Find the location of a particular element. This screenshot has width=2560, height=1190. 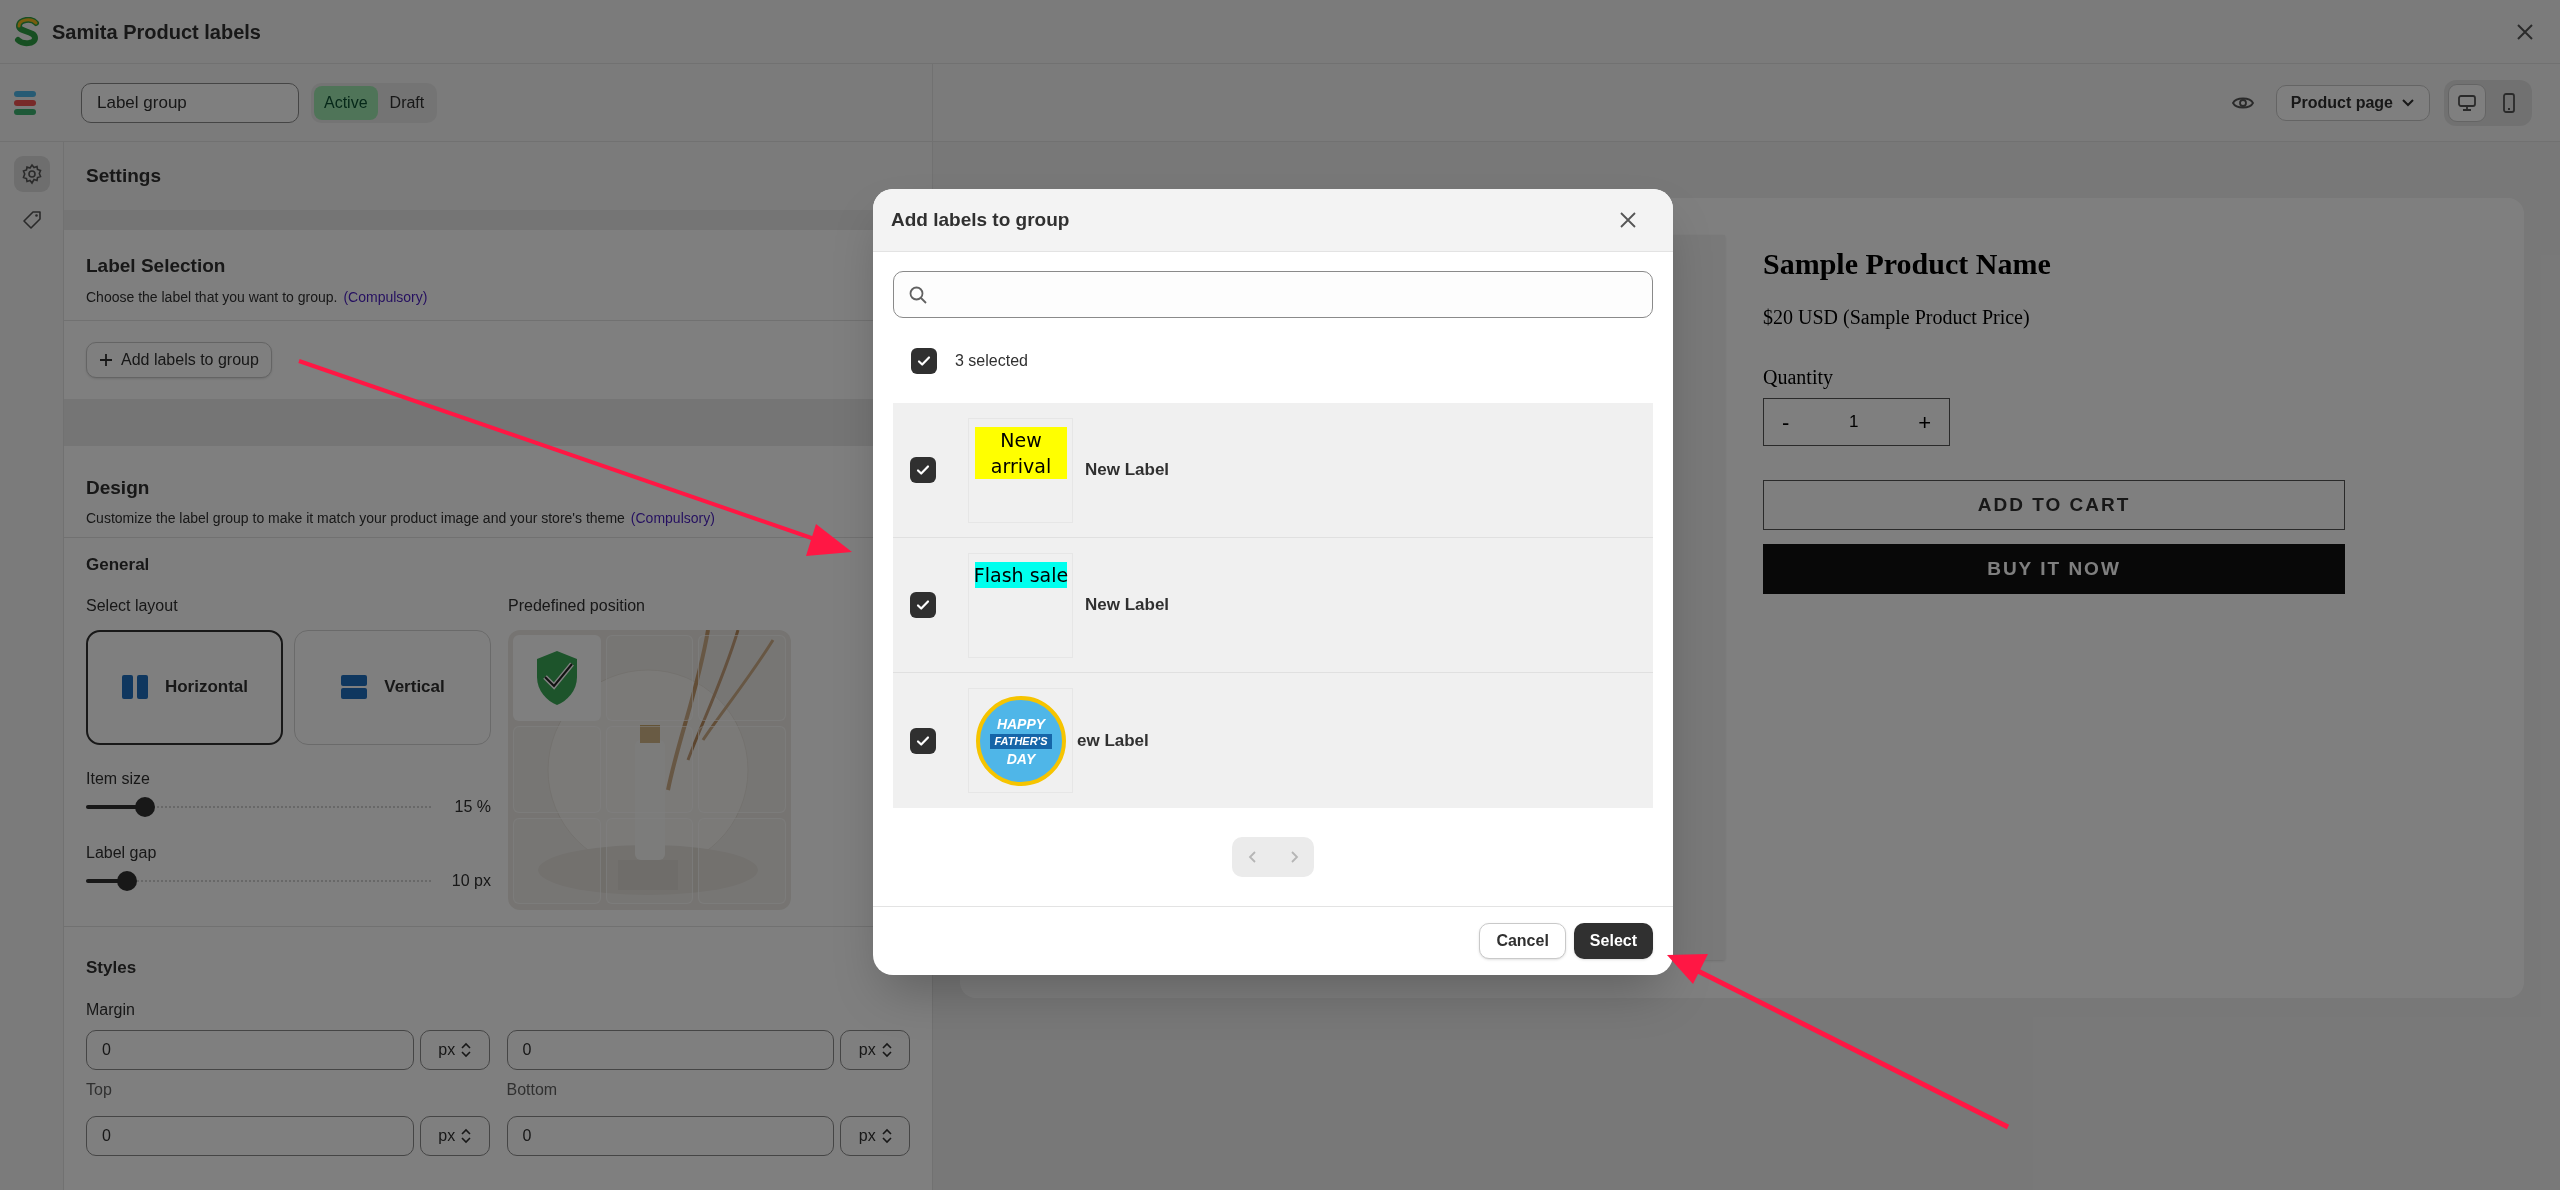

subsection-title: General is located at coordinates (118, 565).